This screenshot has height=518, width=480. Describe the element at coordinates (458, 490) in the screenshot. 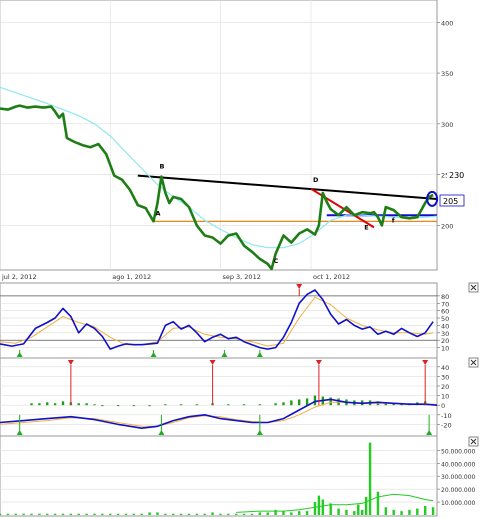

I see `volume-y-tick-label: 20.000.000` at that location.